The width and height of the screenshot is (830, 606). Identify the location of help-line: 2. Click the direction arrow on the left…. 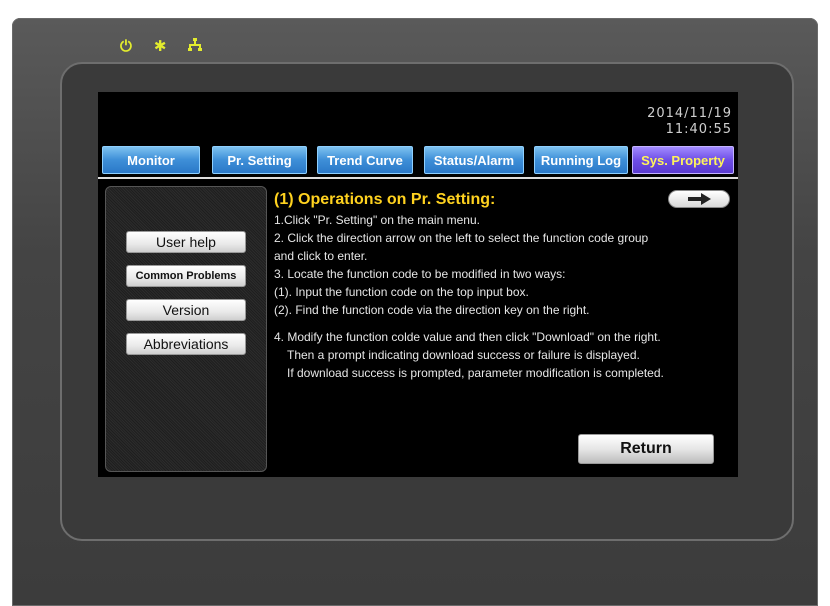
(461, 238).